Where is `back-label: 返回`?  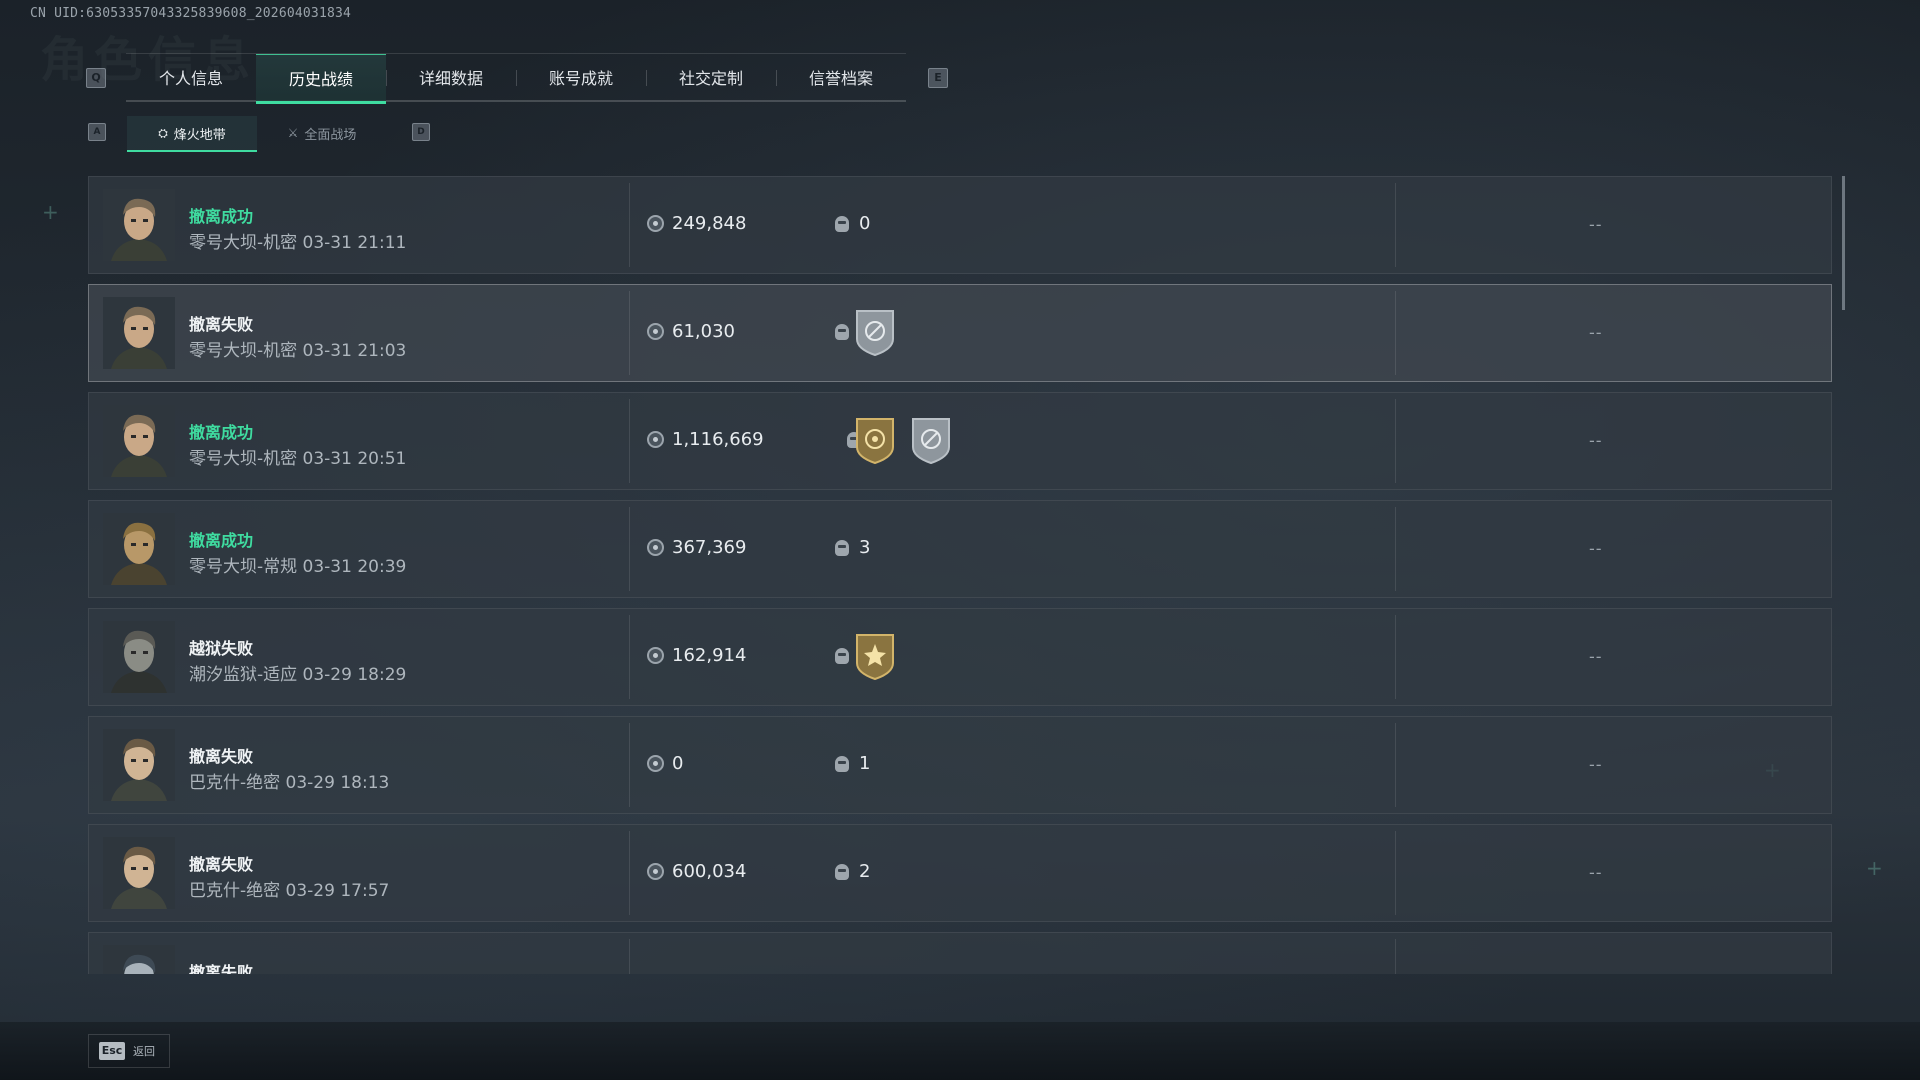
back-label: 返回 is located at coordinates (144, 1051).